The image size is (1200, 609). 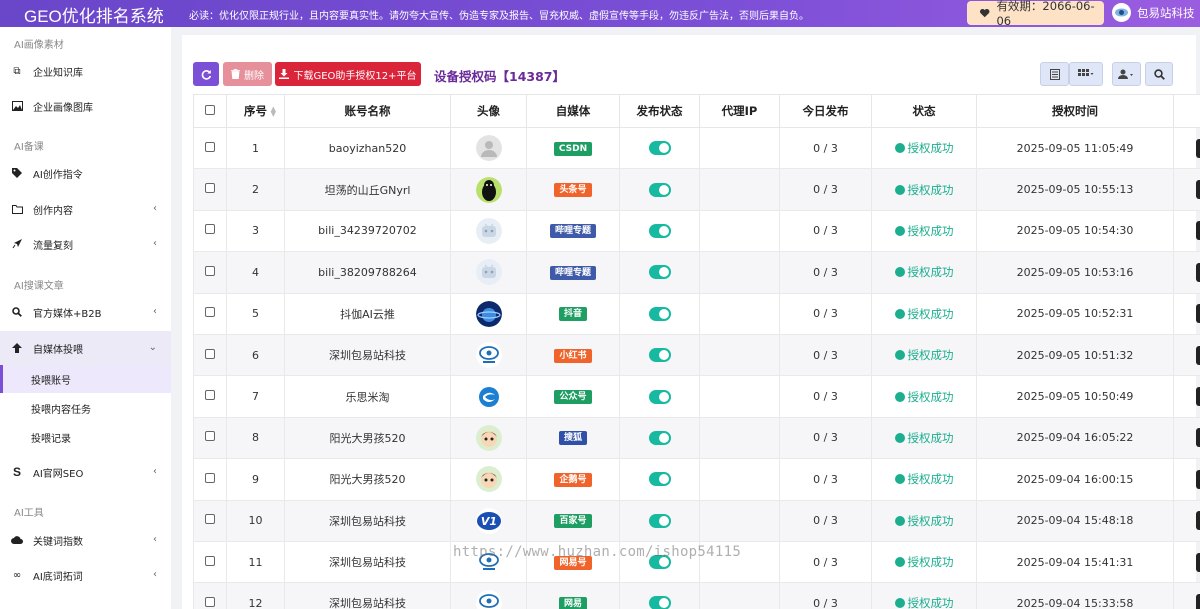 I want to click on sidebar-category: AI画像素材, so click(x=39, y=45).